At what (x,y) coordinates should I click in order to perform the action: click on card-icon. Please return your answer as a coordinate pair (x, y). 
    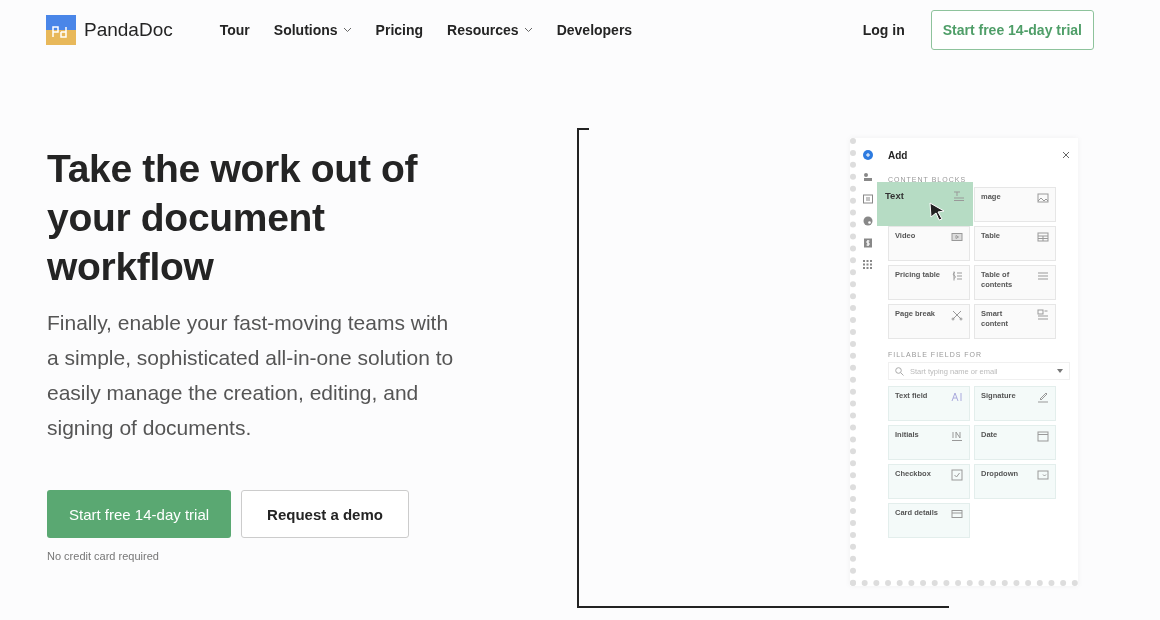
    Looking at the image, I should click on (957, 514).